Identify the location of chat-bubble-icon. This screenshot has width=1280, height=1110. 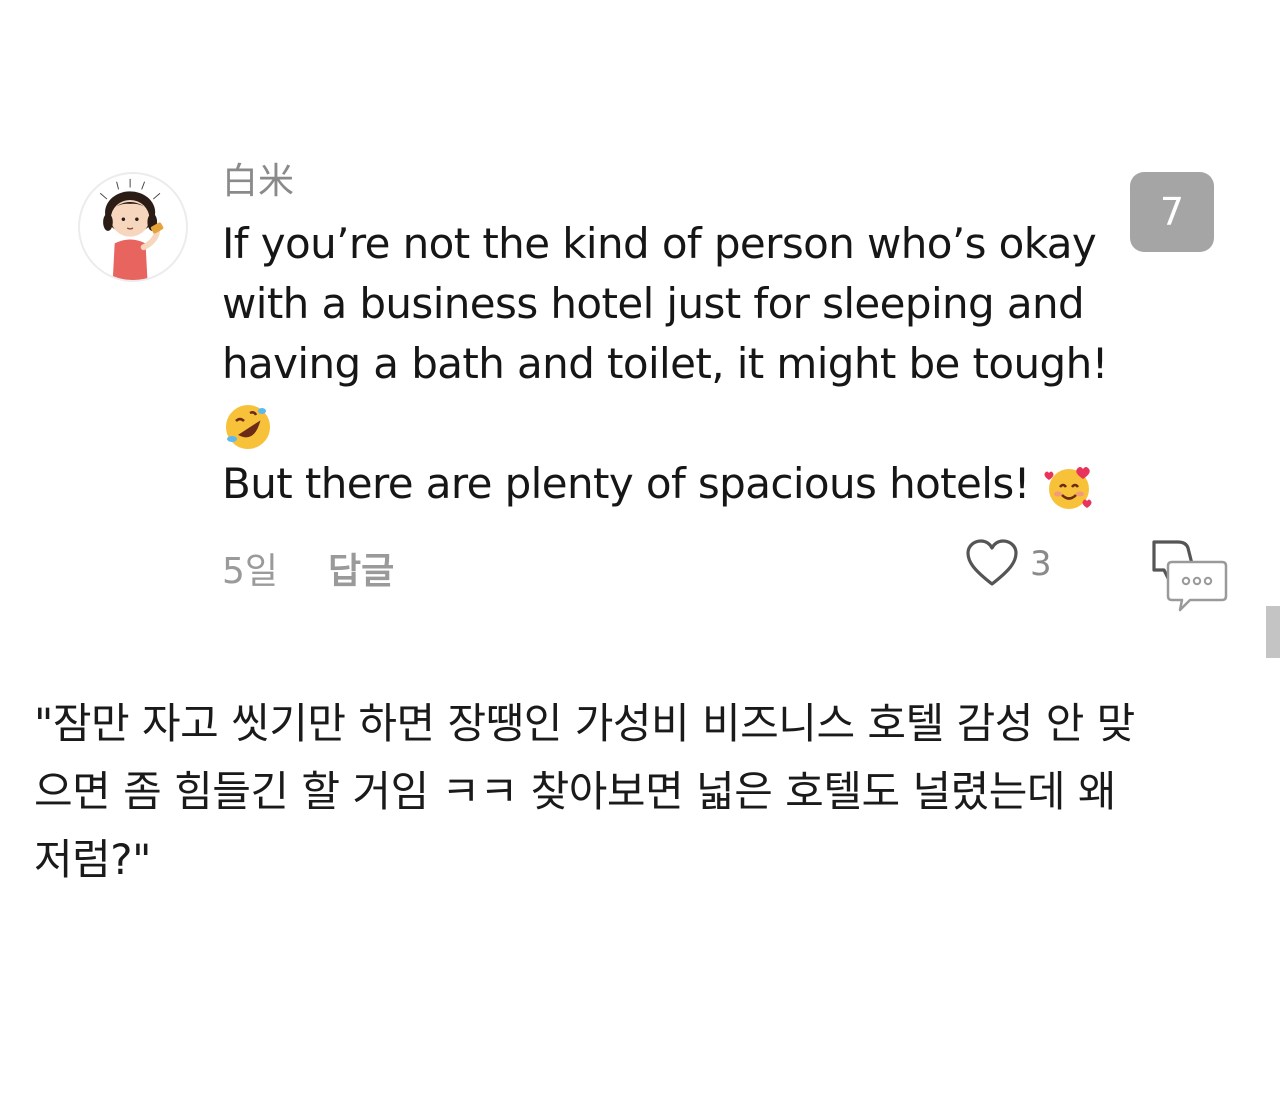
(1197, 587).